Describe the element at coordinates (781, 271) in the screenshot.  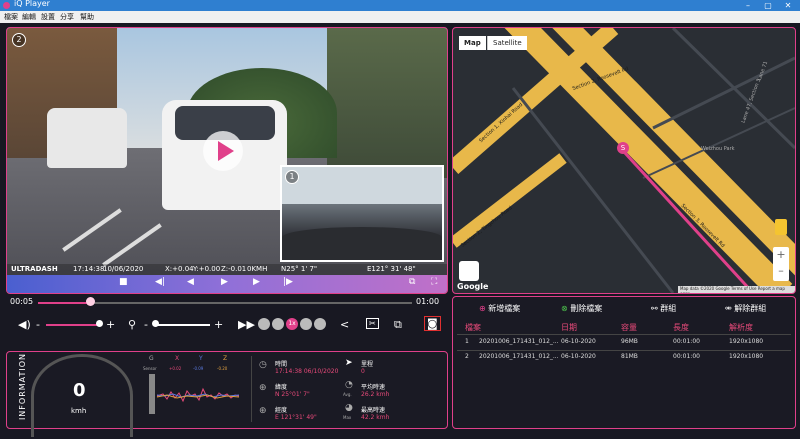
I see `zoom-out-icon: –` at that location.